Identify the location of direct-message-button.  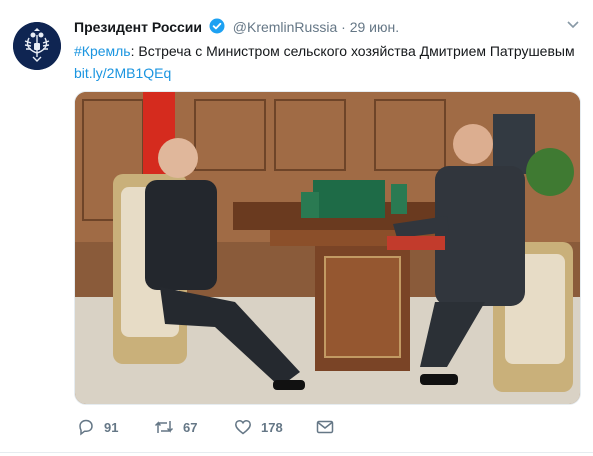
(325, 427).